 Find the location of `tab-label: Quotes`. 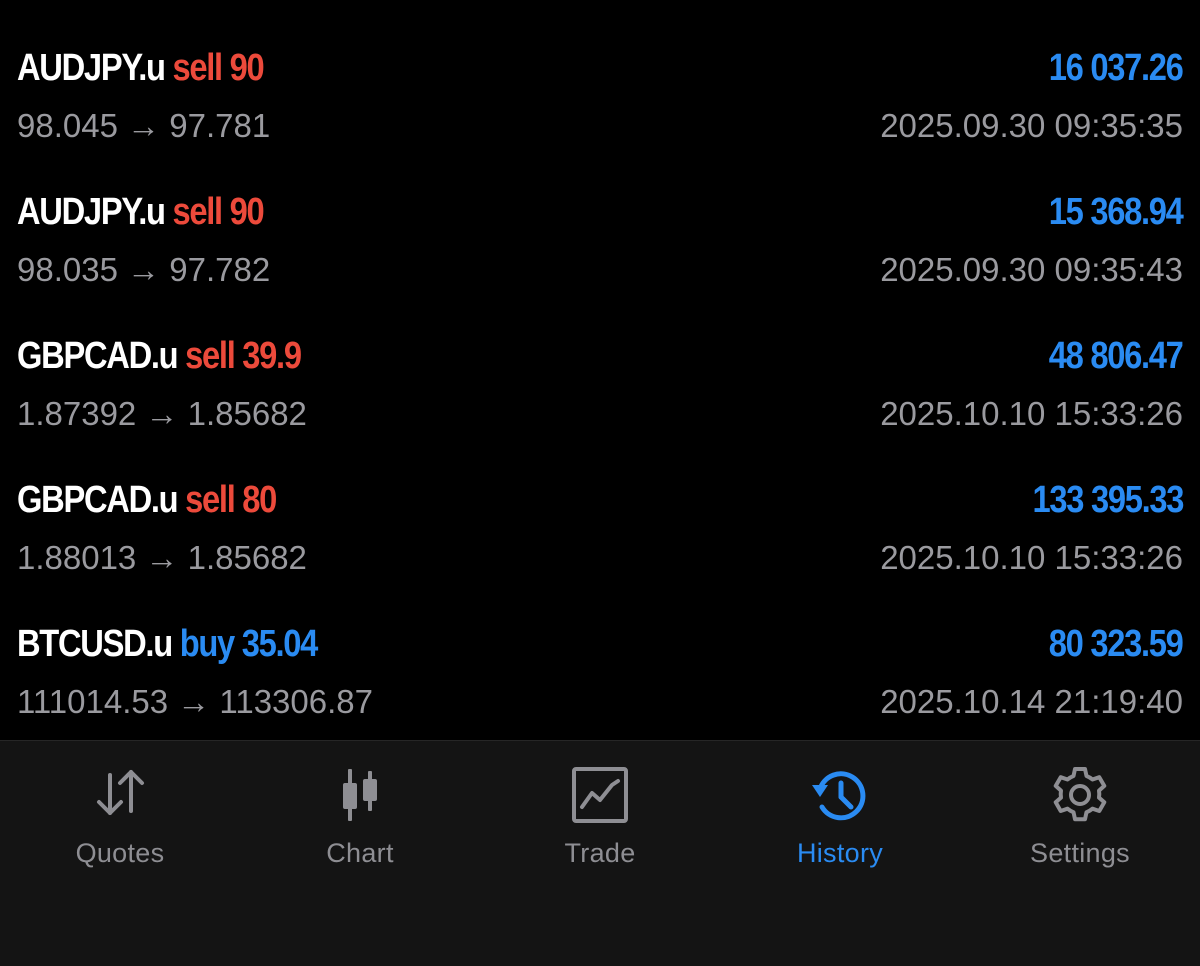

tab-label: Quotes is located at coordinates (120, 853).